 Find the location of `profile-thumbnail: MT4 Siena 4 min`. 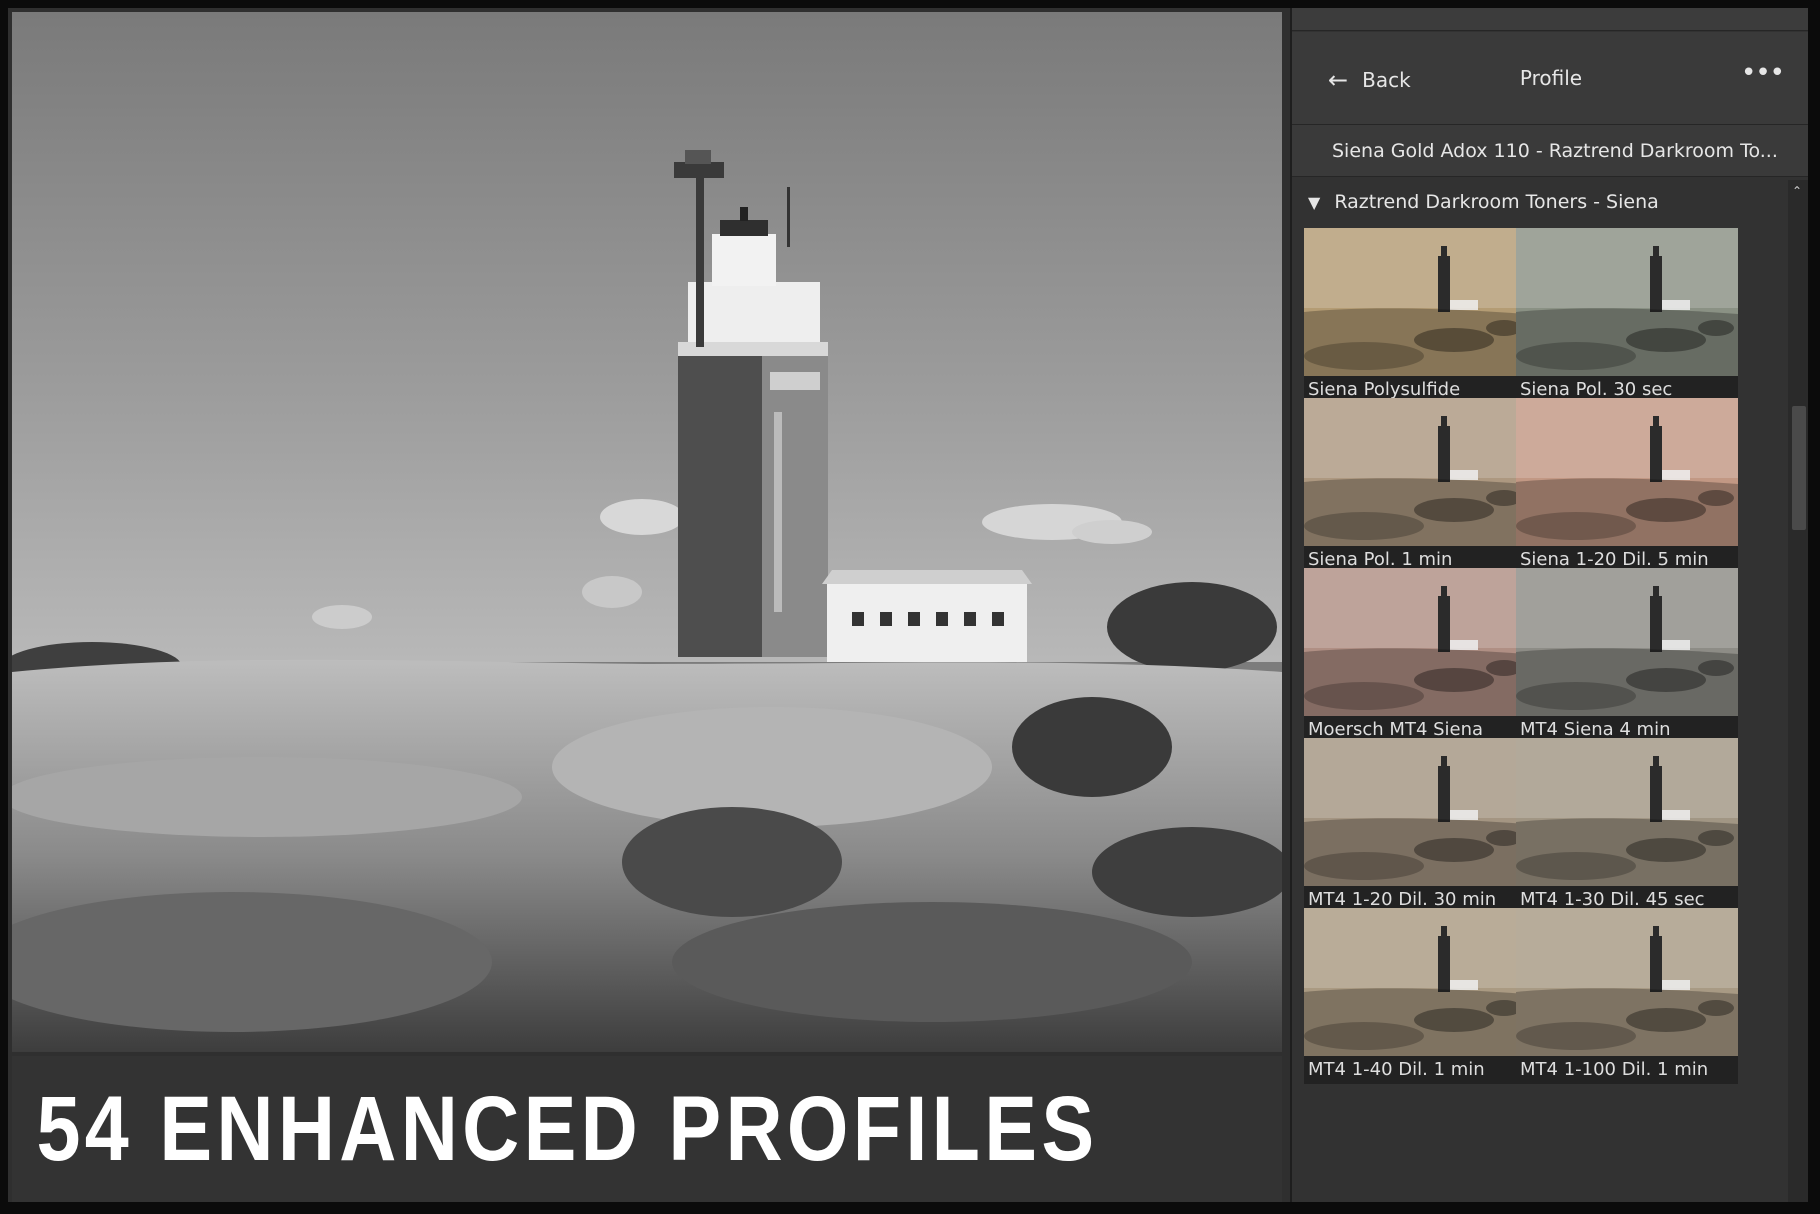

profile-thumbnail: MT4 Siena 4 min is located at coordinates (1627, 657).